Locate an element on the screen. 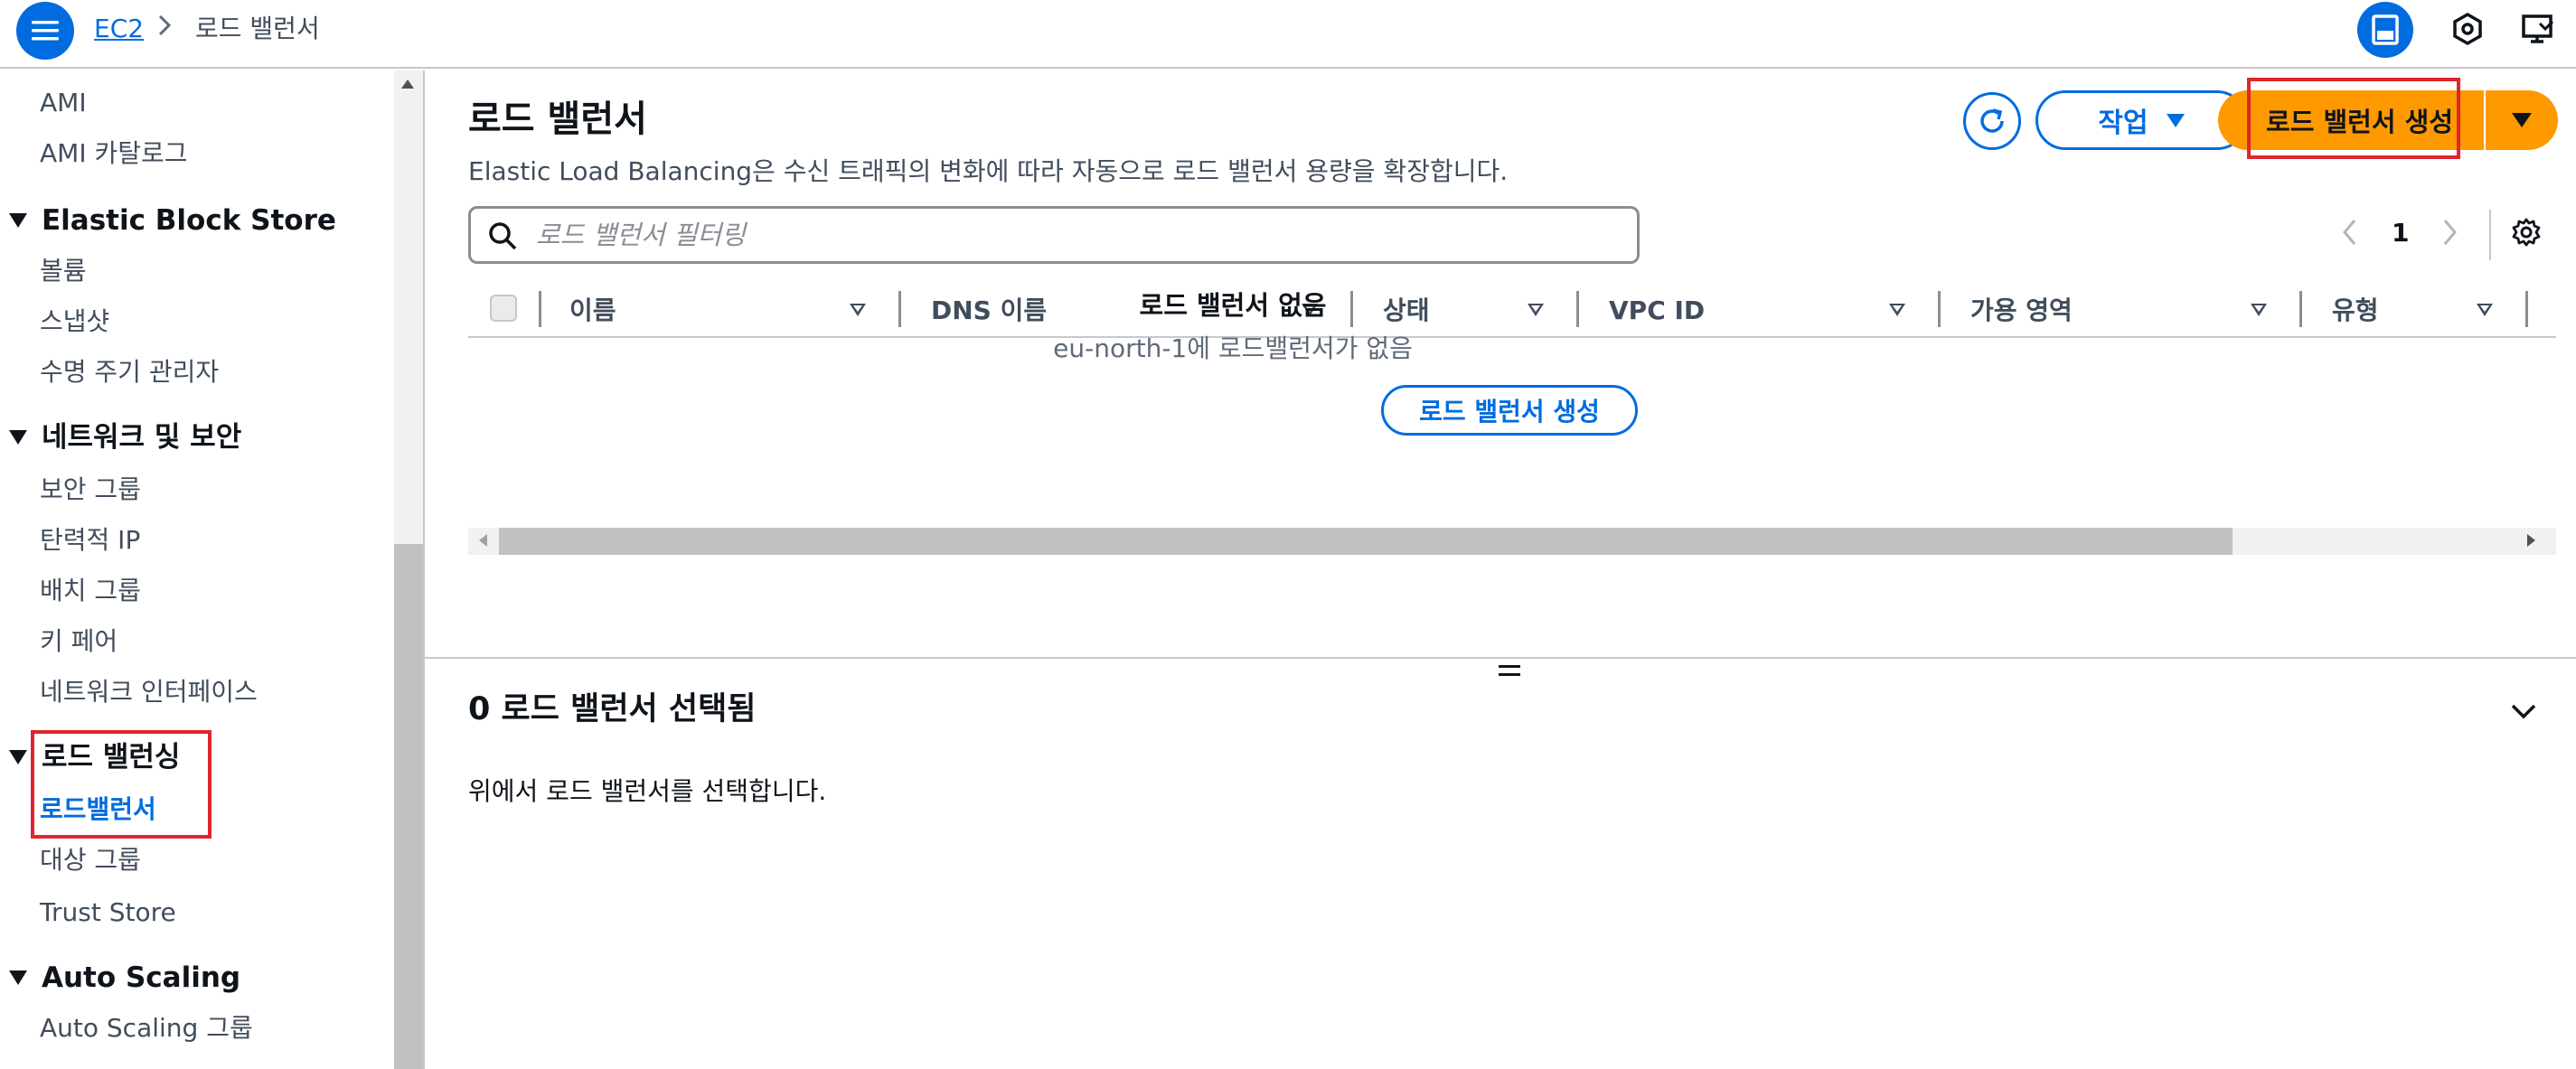 This screenshot has width=2576, height=1069. sidebar-section-network-security: 네트워크 및 보안 is located at coordinates (125, 437).